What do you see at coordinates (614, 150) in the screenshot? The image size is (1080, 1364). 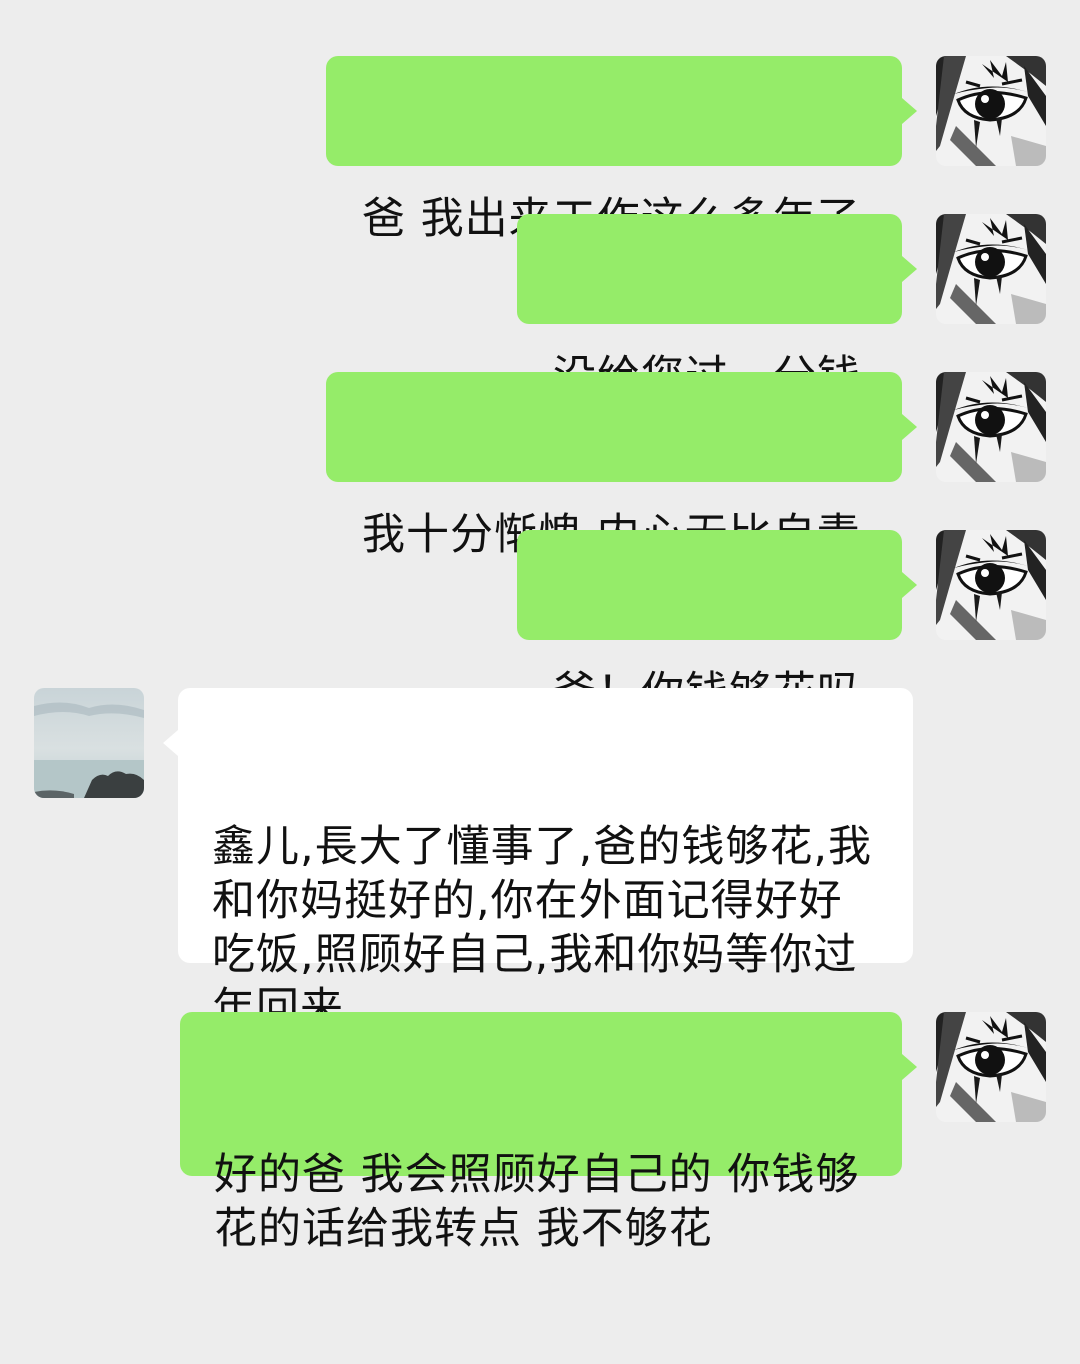 I see `outgoing-message-bubble: 爸 我出来工作这么多年了` at bounding box center [614, 150].